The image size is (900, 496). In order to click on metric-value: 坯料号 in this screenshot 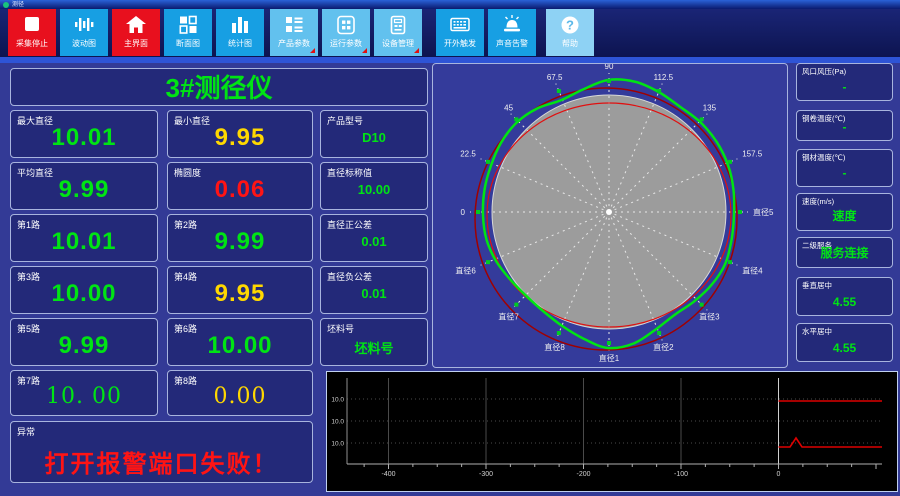, I will do `click(374, 348)`.